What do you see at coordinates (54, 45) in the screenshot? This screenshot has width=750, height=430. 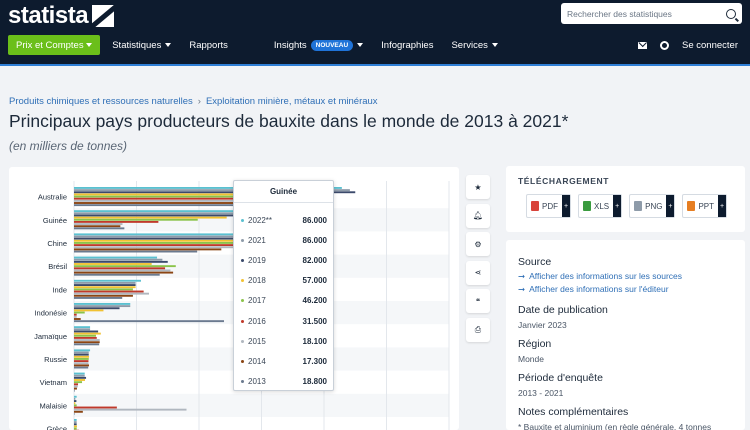 I see `prix-et-comptes-button: Prix et Comptes` at bounding box center [54, 45].